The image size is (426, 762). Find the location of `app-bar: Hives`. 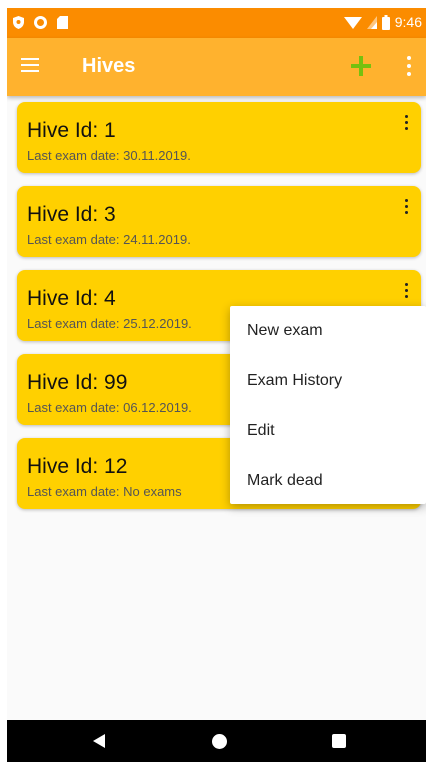

app-bar: Hives is located at coordinates (216, 67).